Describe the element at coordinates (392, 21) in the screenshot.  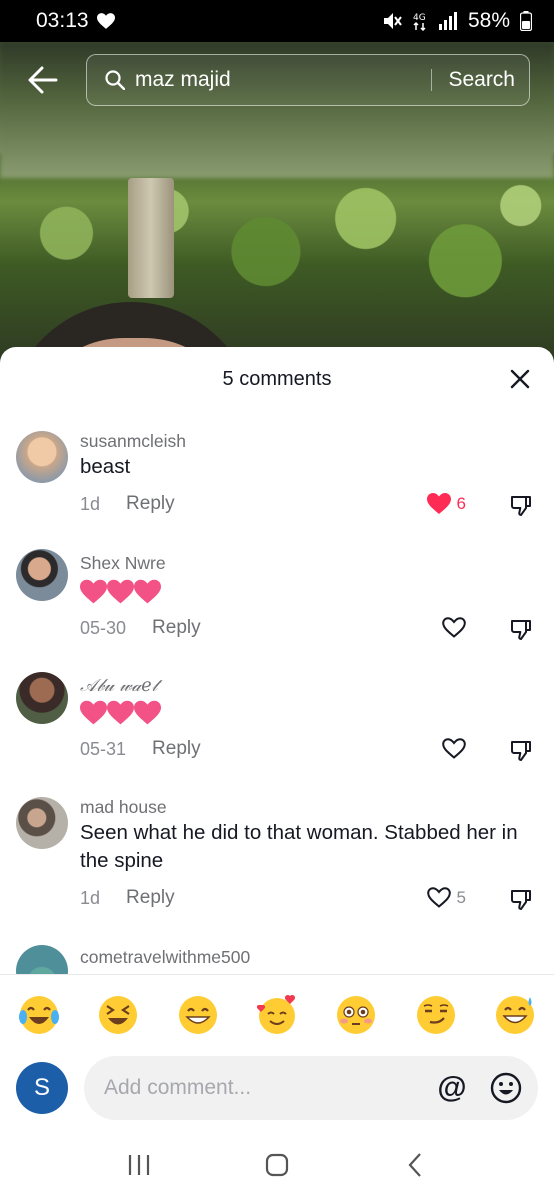
I see `mute-icon` at that location.